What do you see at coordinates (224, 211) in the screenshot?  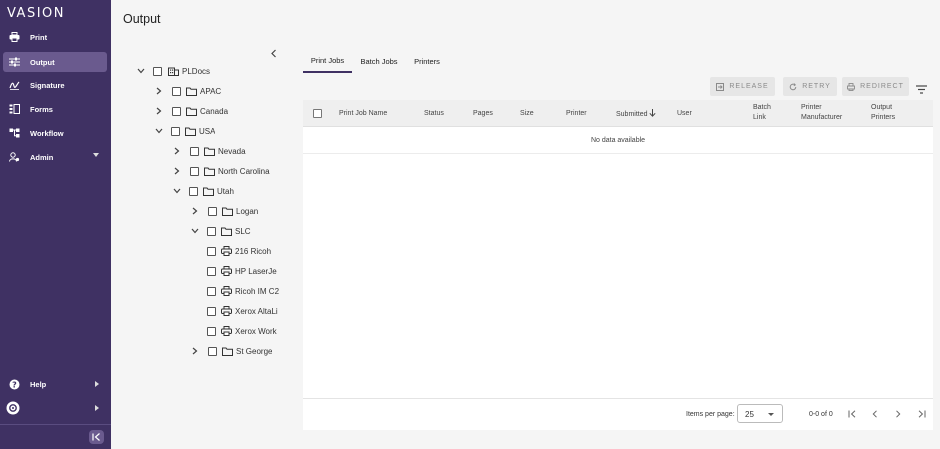 I see `tree-node-logan: Logan` at bounding box center [224, 211].